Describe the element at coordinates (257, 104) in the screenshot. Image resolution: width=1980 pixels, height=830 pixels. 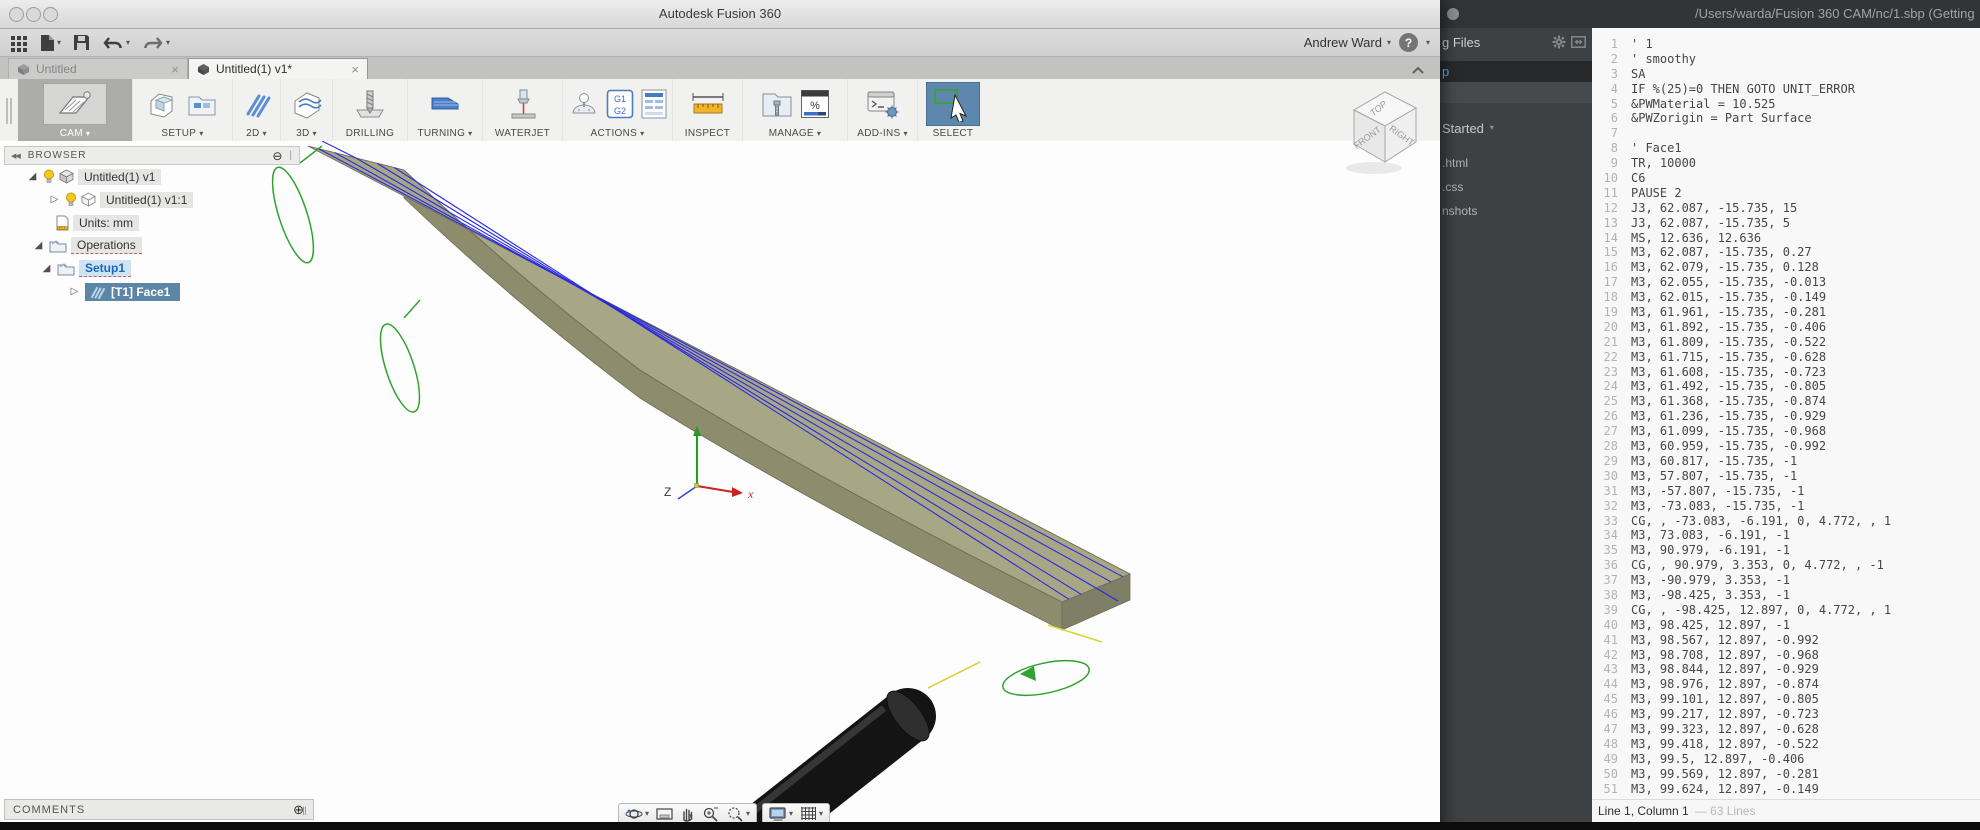
I see `2d-milling-icon` at that location.